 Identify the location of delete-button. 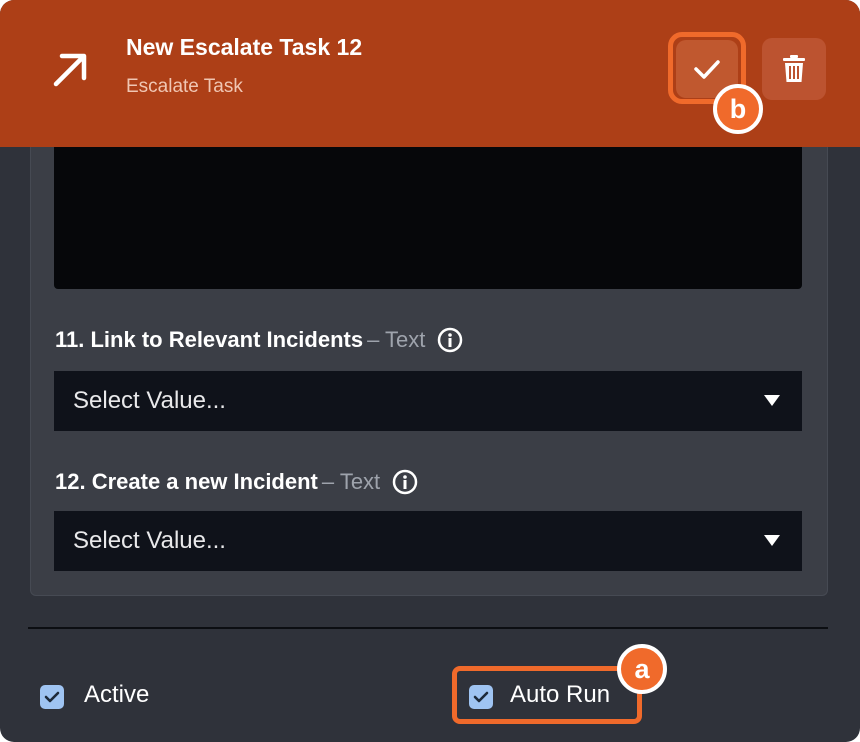
(794, 69).